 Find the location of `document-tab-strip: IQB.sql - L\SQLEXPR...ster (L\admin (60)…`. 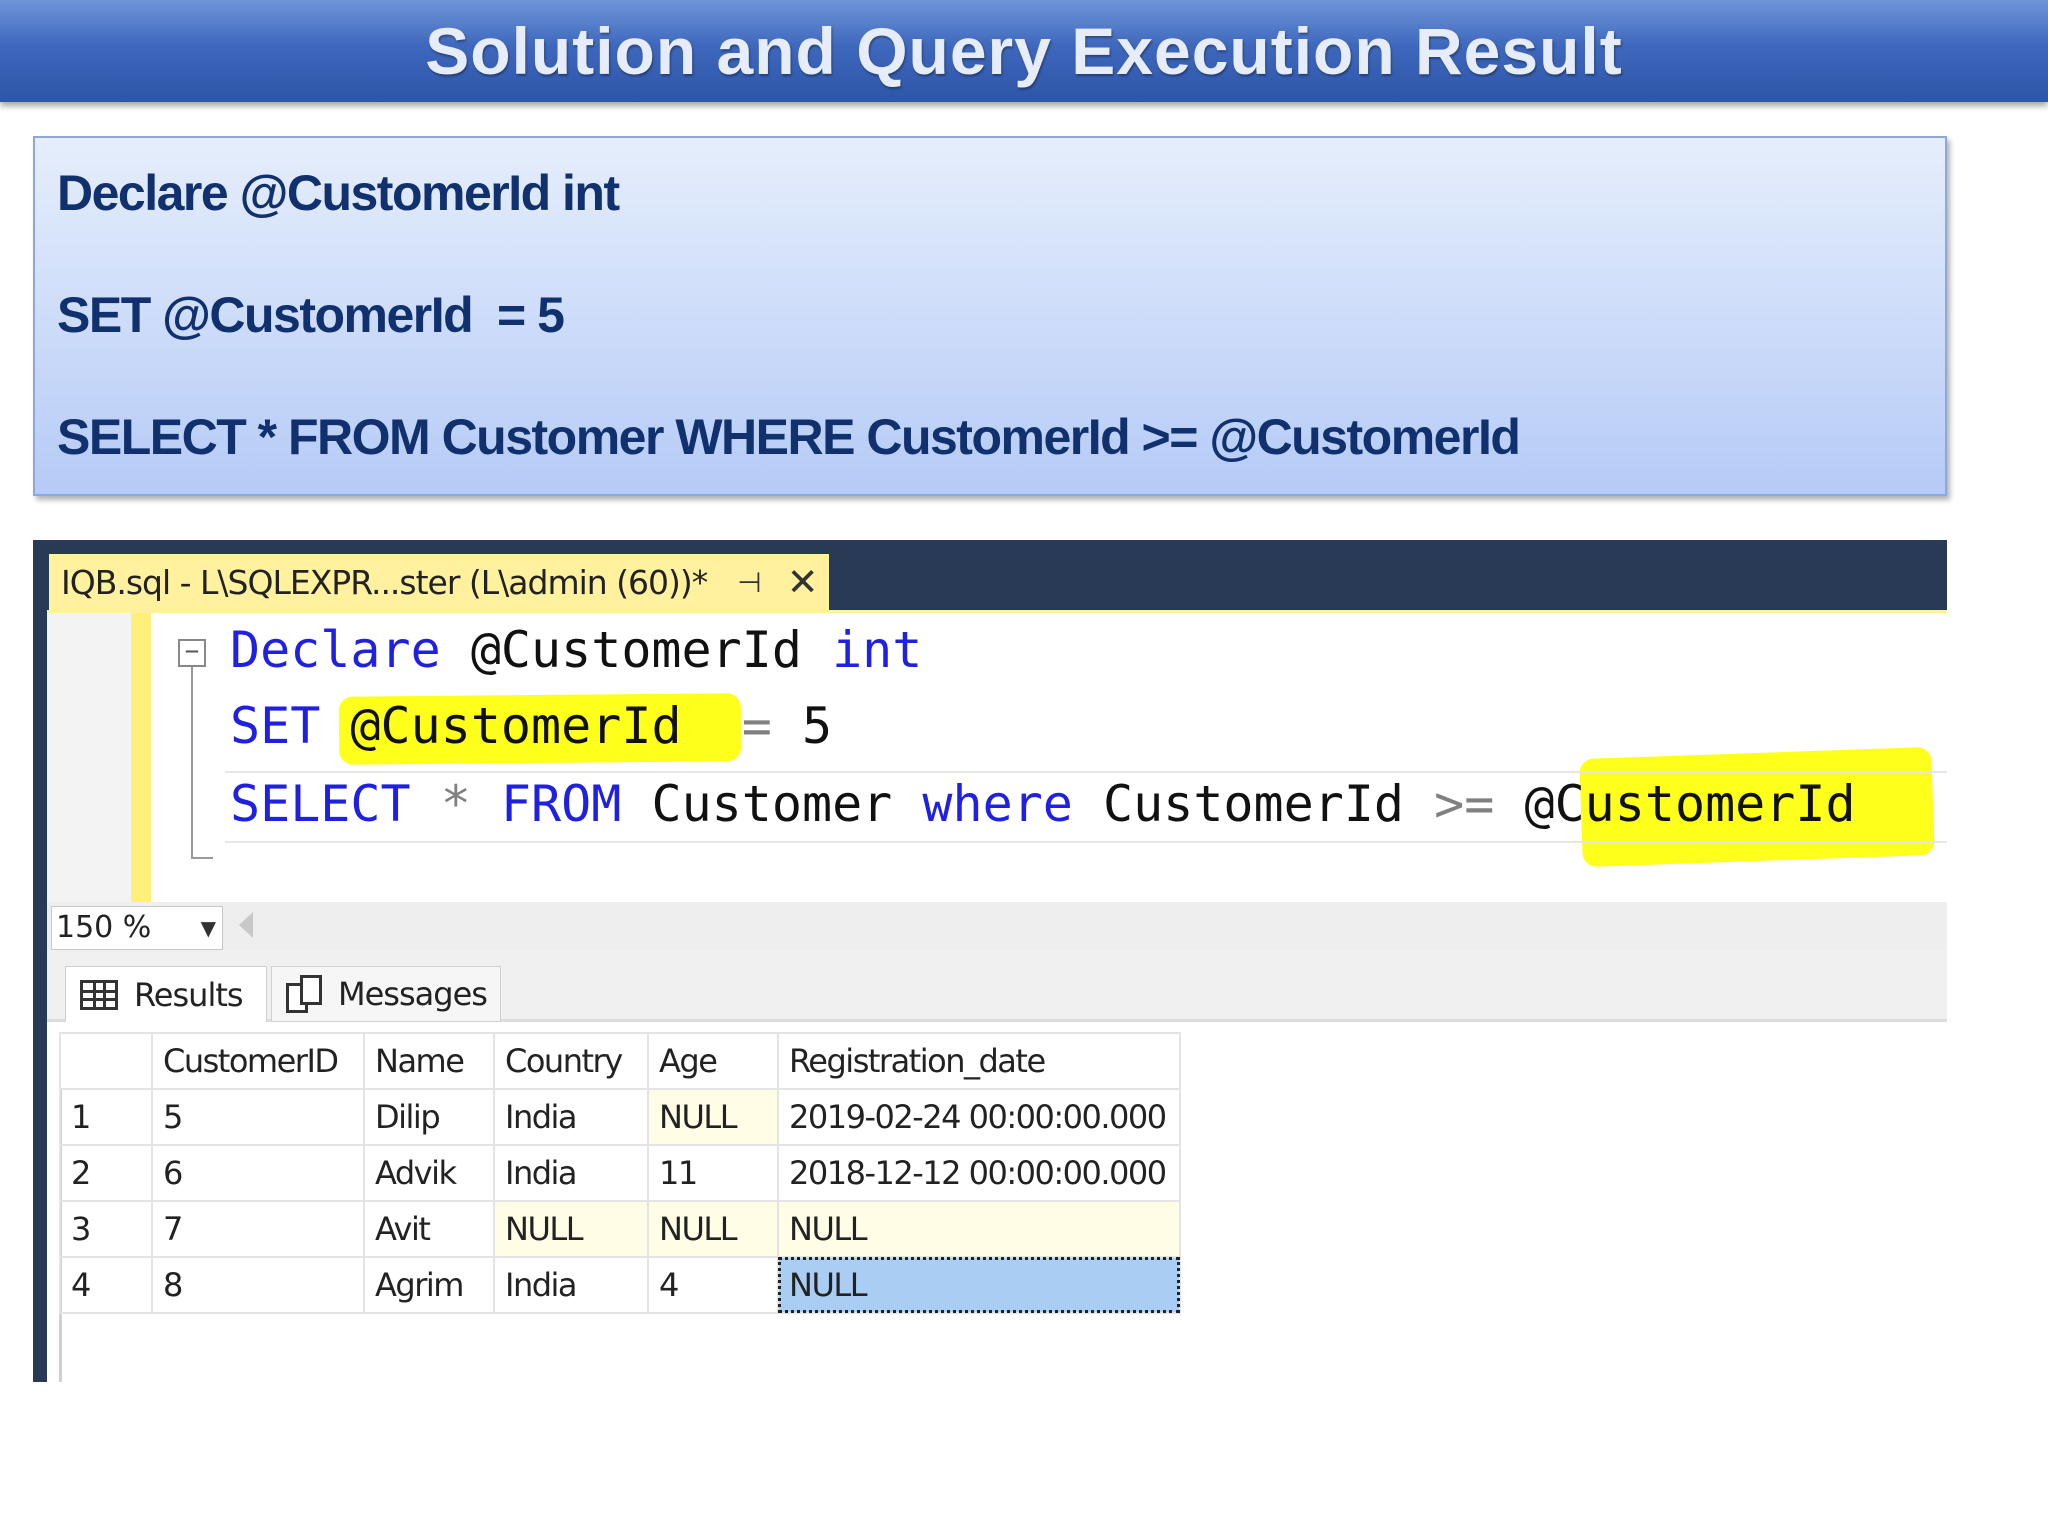

document-tab-strip: IQB.sql - L\SQLEXPR...ster (L\admin (60)… is located at coordinates (990, 575).